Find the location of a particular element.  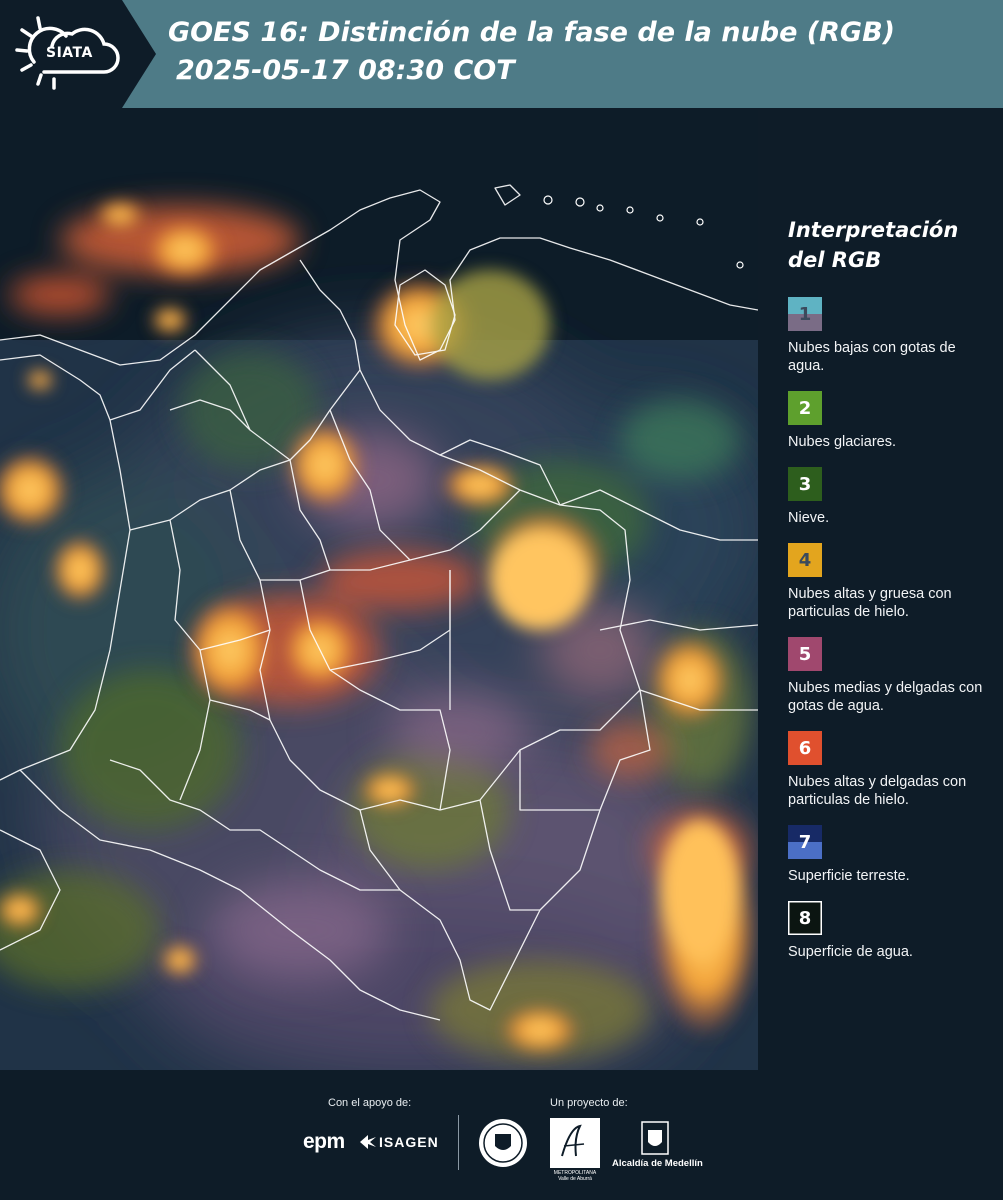

legend-swatch: 3 is located at coordinates (805, 484).